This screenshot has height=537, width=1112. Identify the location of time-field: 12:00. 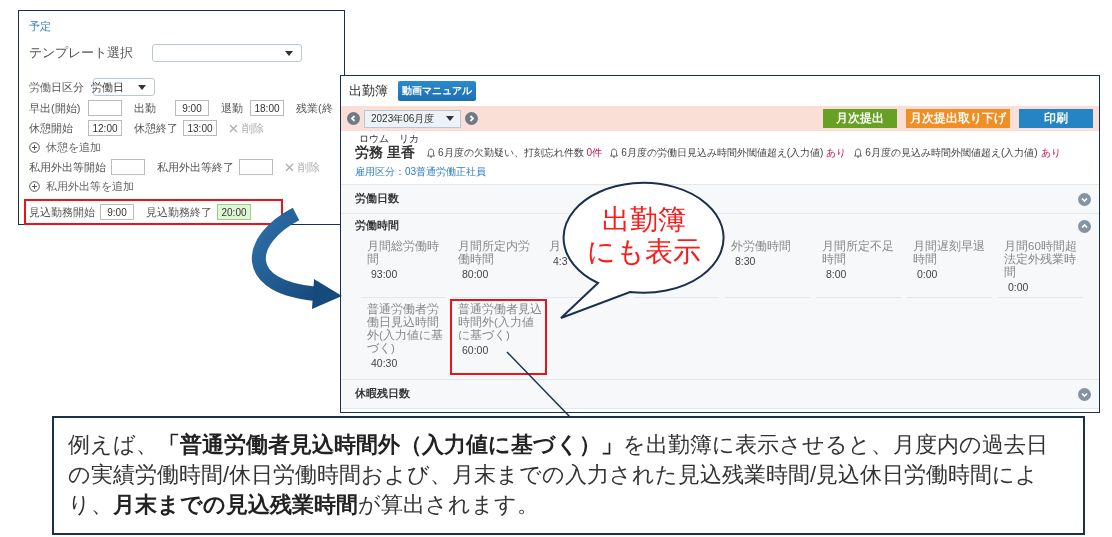
(105, 128).